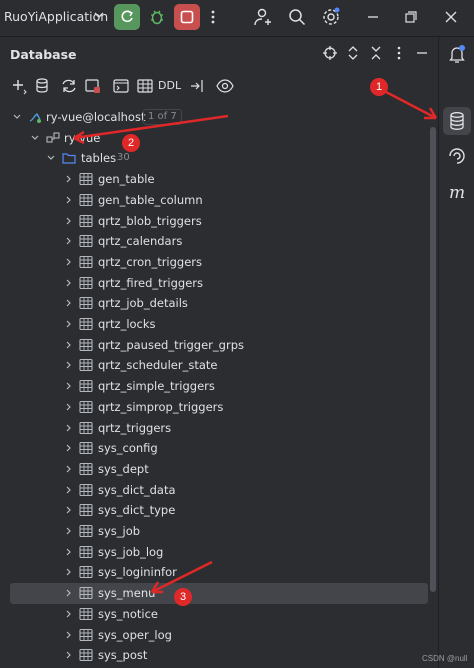  Describe the element at coordinates (445, 658) in the screenshot. I see `watermark: CSDN @null` at that location.